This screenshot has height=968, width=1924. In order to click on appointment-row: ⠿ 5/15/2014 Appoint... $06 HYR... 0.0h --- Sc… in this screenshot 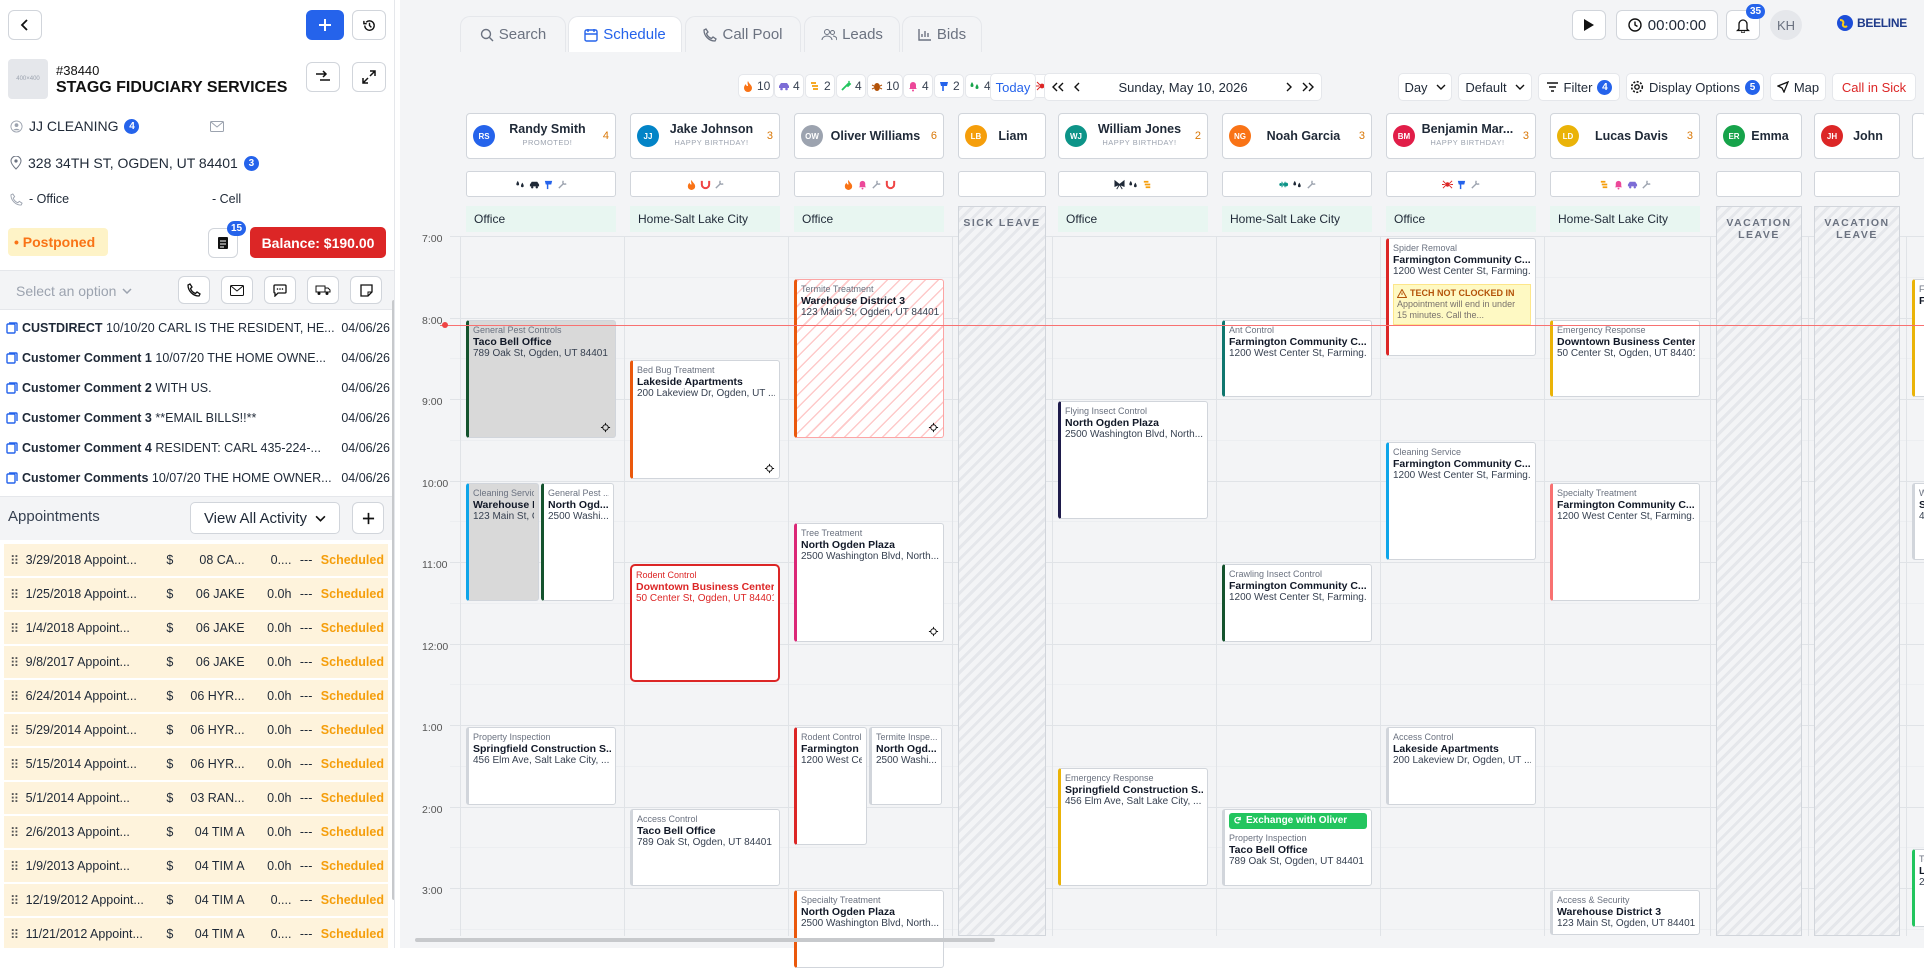, I will do `click(196, 764)`.